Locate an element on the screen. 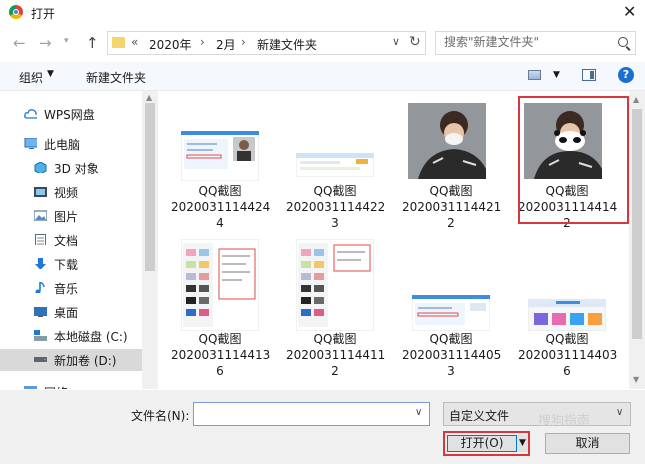 This screenshot has height=464, width=645. sidebar-item-pictures: 图片 is located at coordinates (79, 216).